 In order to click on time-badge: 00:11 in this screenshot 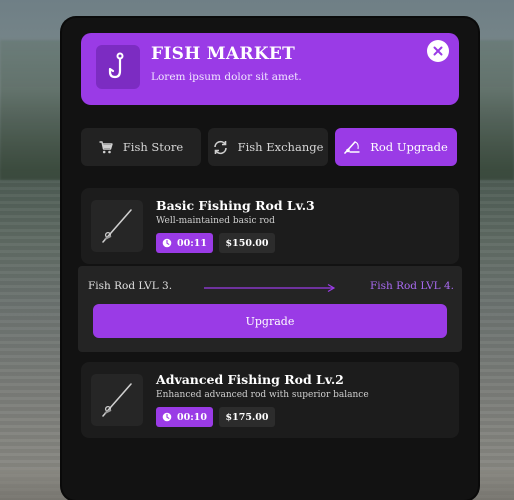, I will do `click(184, 243)`.